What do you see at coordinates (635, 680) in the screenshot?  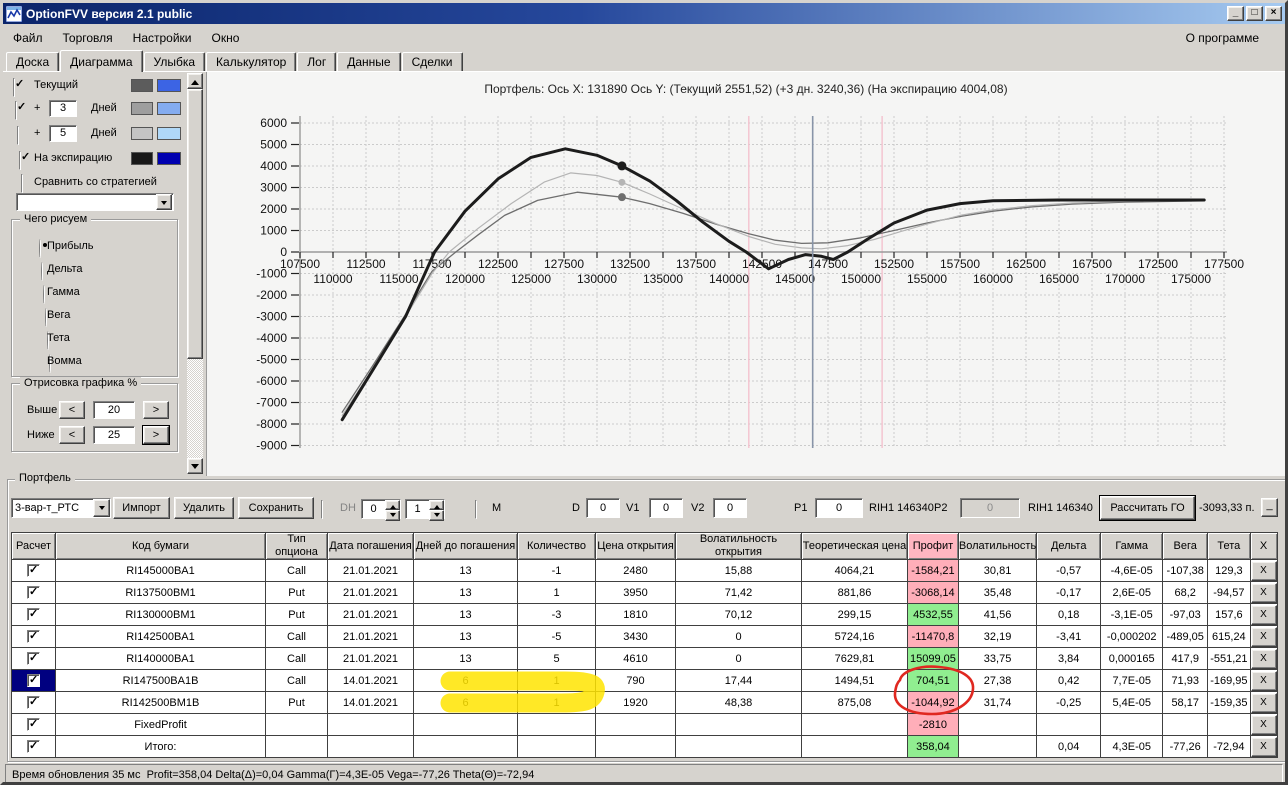 I see `cell-open_price: 790` at bounding box center [635, 680].